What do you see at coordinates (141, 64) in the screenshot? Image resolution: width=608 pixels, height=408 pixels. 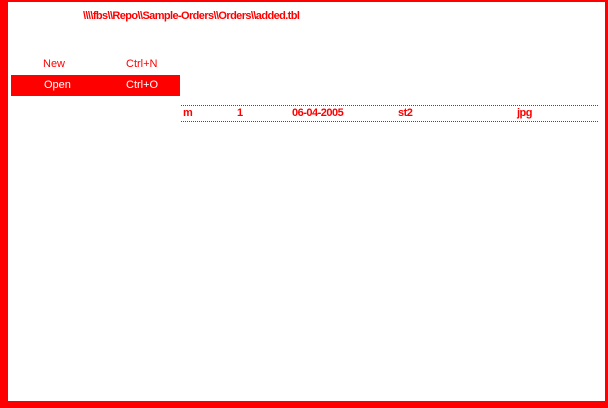 I see `menu-item-new-shortcut: Ctrl+N` at bounding box center [141, 64].